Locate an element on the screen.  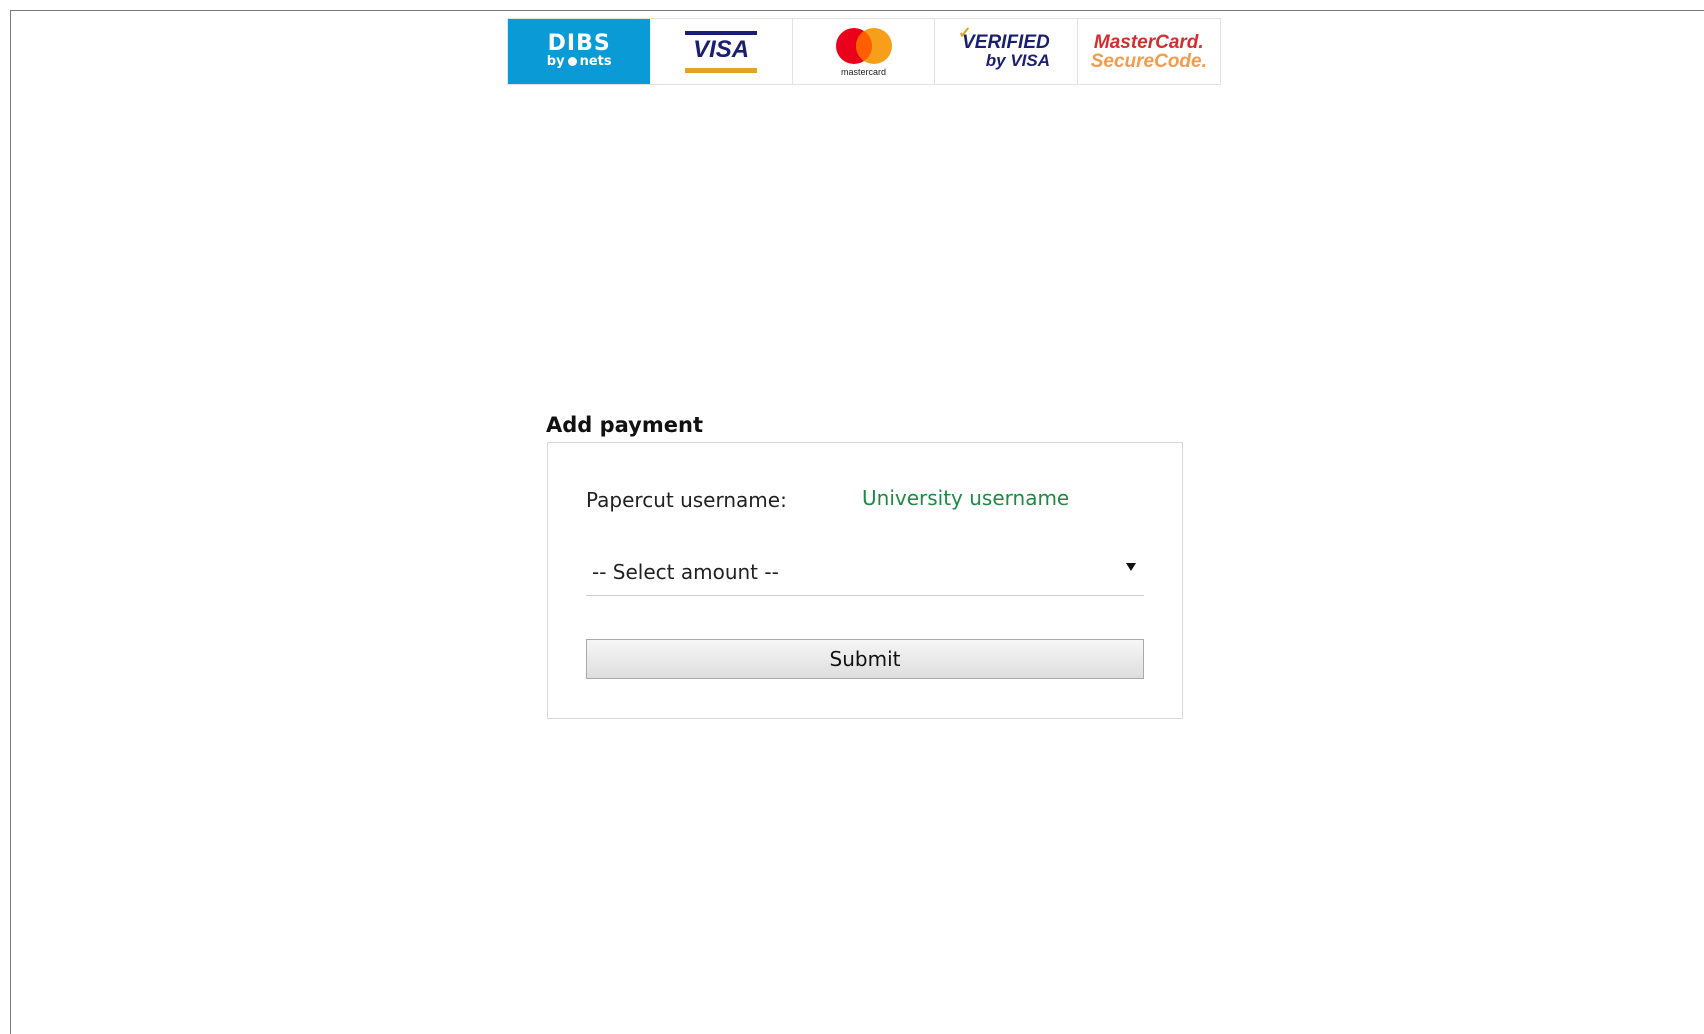
verified-by-visa-top: ✓ VERIFIED is located at coordinates (1004, 39).